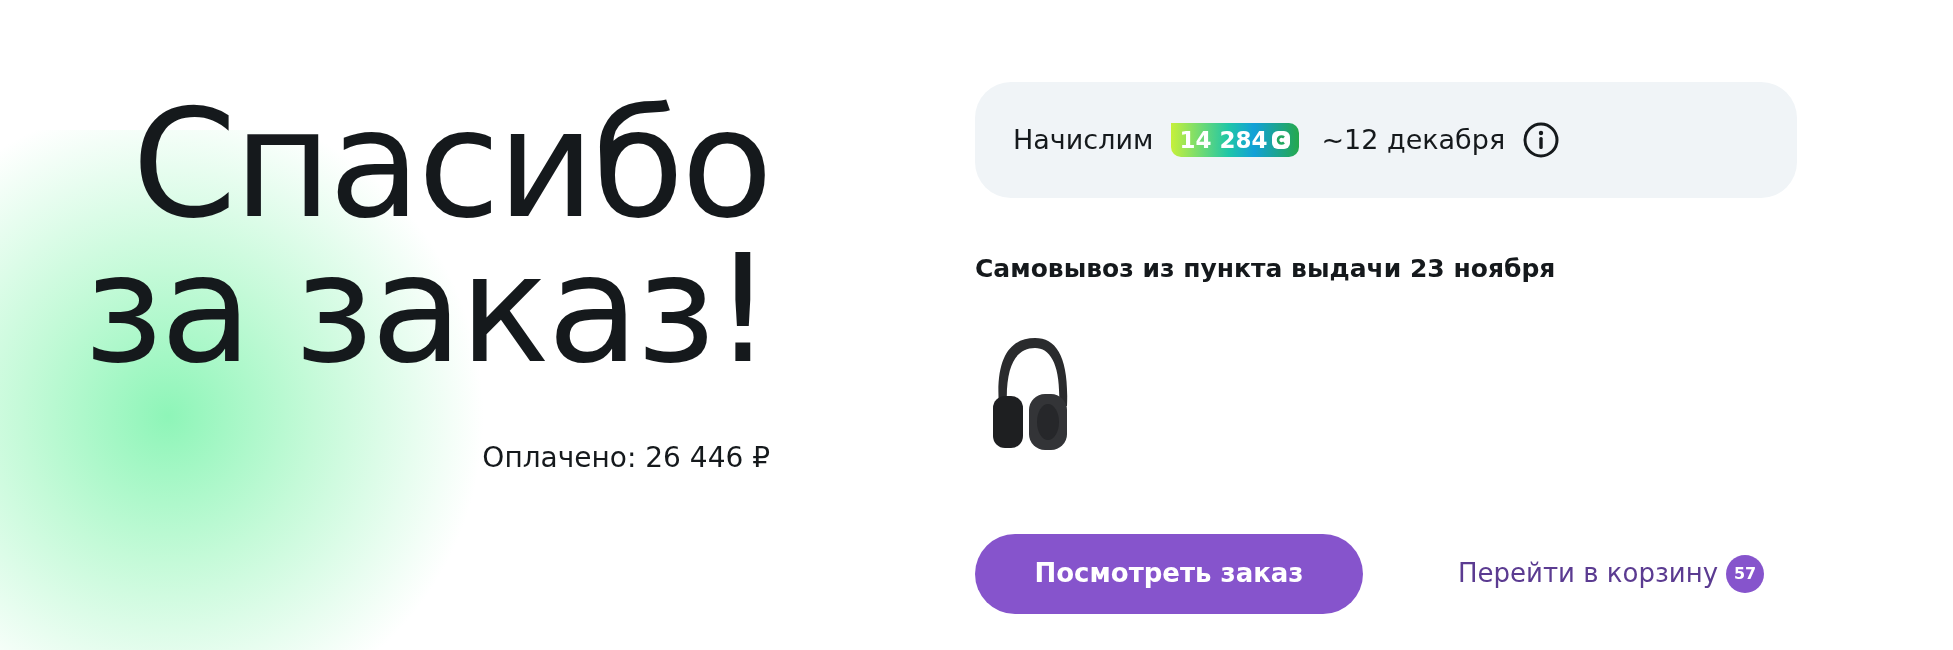 Image resolution: width=1953 pixels, height=650 pixels. I want to click on view-order-button: Посмотреть заказ, so click(1169, 573).